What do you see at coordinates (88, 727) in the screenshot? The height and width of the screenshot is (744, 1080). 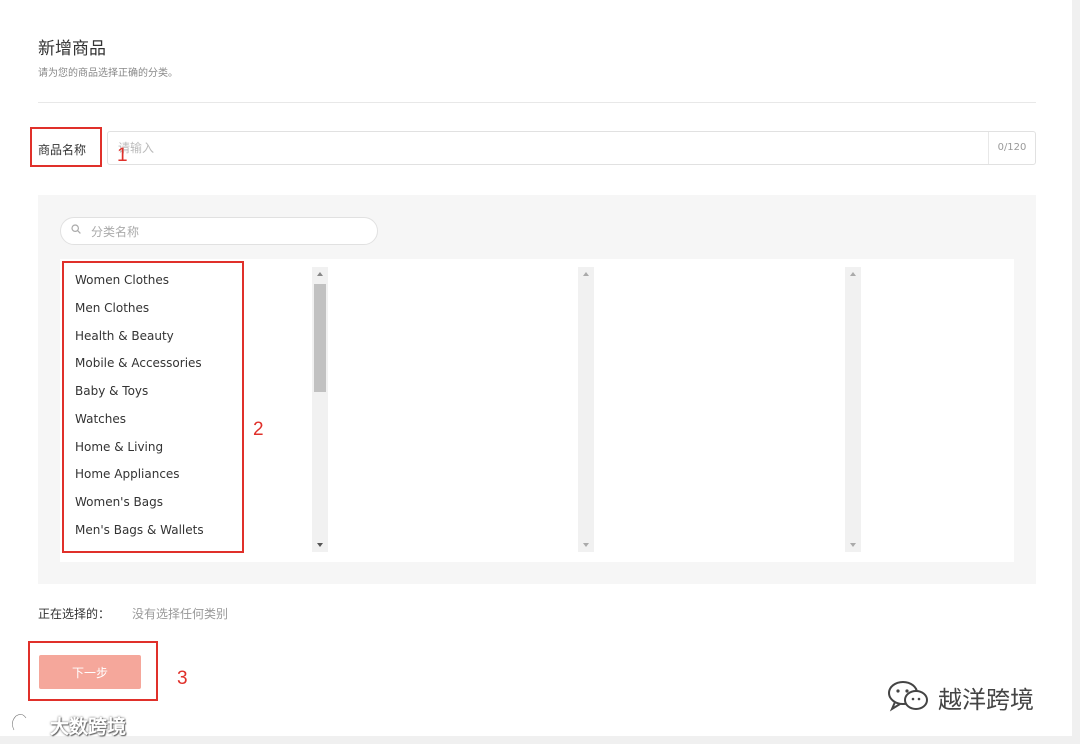 I see `watermark-left-text: 大数跨境` at bounding box center [88, 727].